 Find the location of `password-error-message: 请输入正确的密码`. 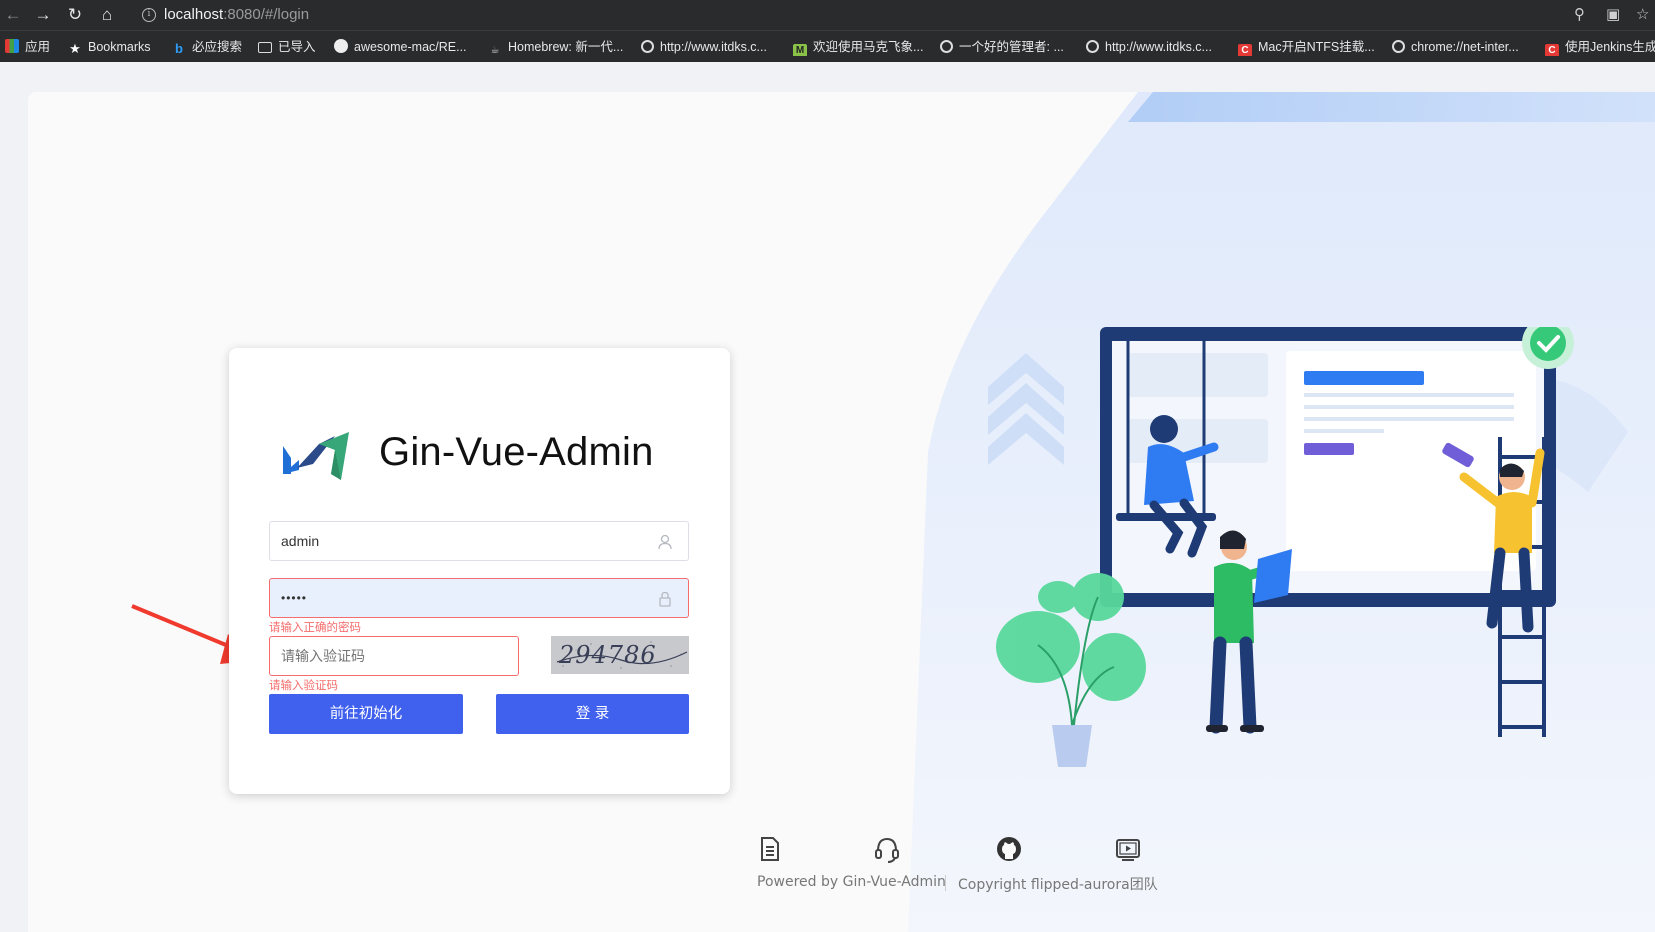

password-error-message: 请输入正确的密码 is located at coordinates (315, 628).